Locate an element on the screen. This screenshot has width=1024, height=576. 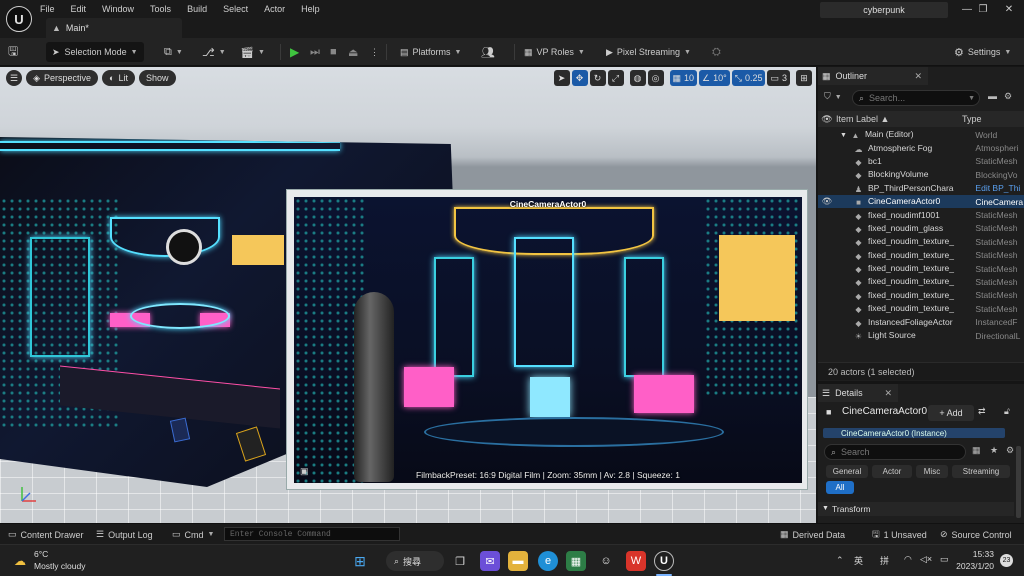
select-tool-button: ➤ is located at coordinates (561, 78).